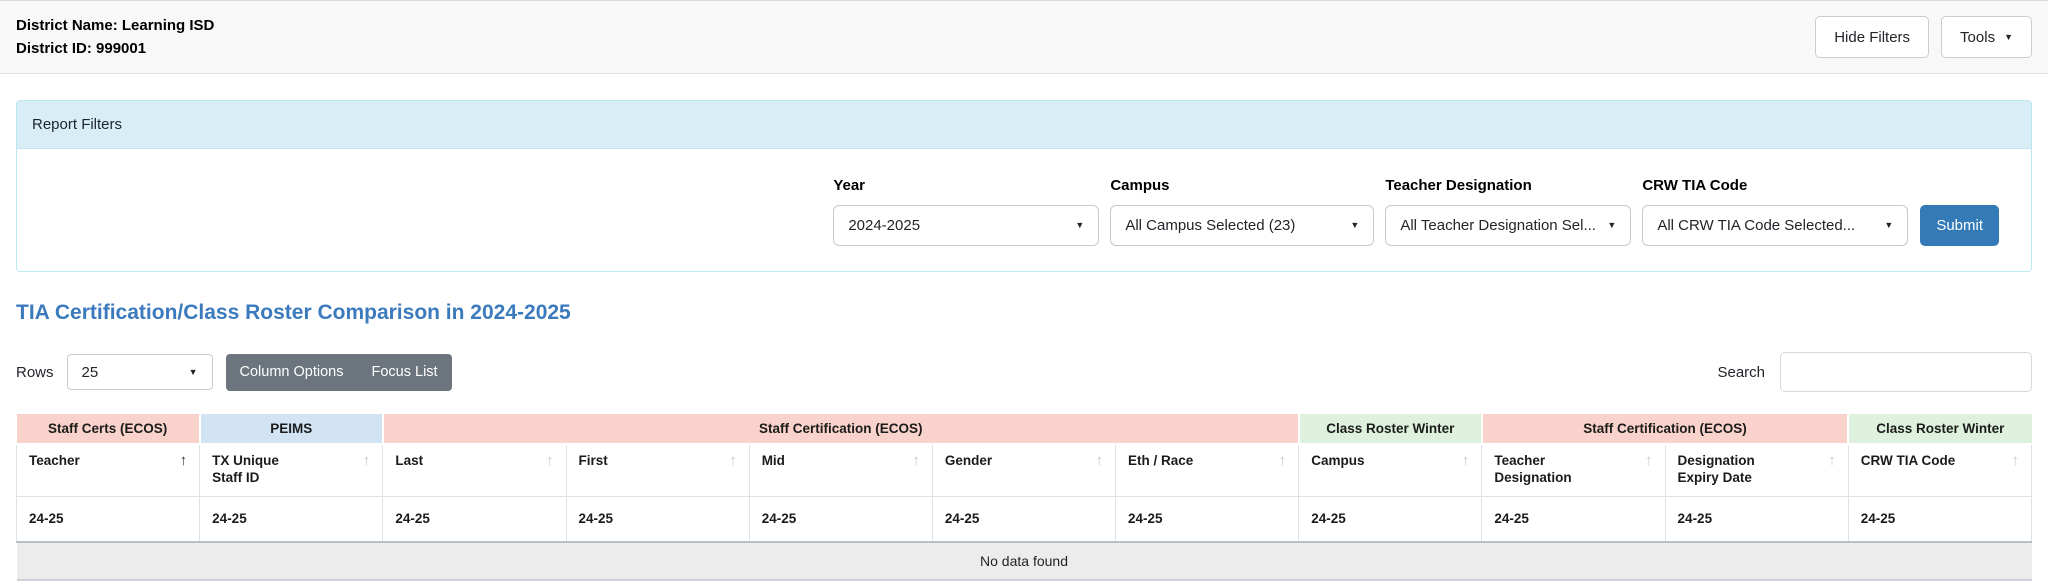 This screenshot has width=2048, height=581. What do you see at coordinates (474, 470) in the screenshot?
I see `column-header-last: Last ↑` at bounding box center [474, 470].